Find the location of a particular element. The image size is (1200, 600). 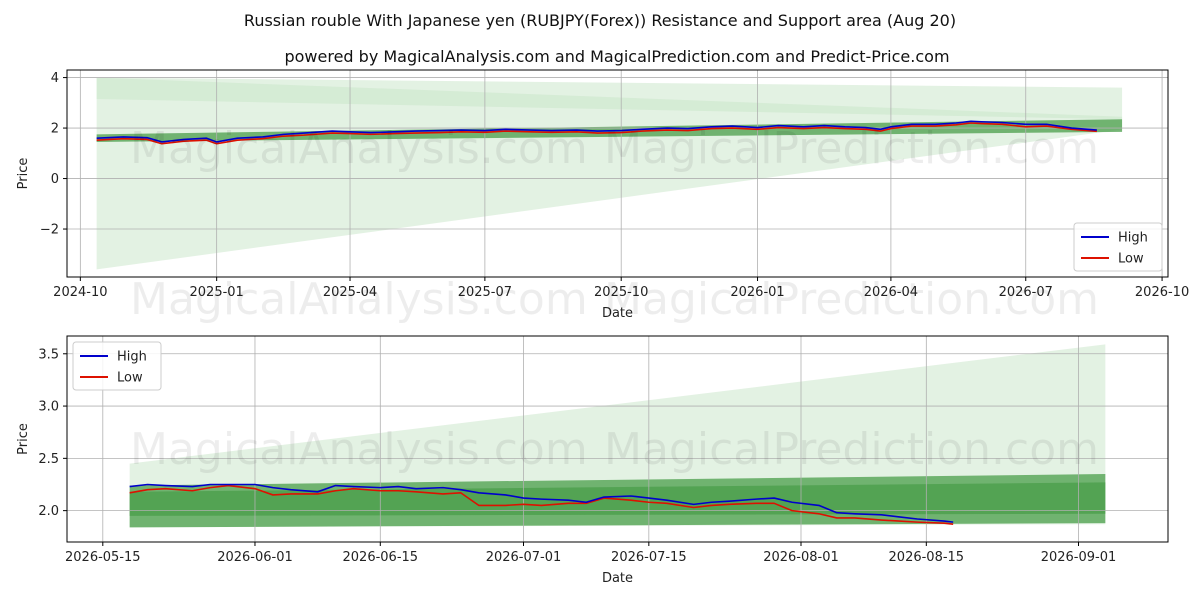

y-tick-label: 2.0 is located at coordinates (48, 511).